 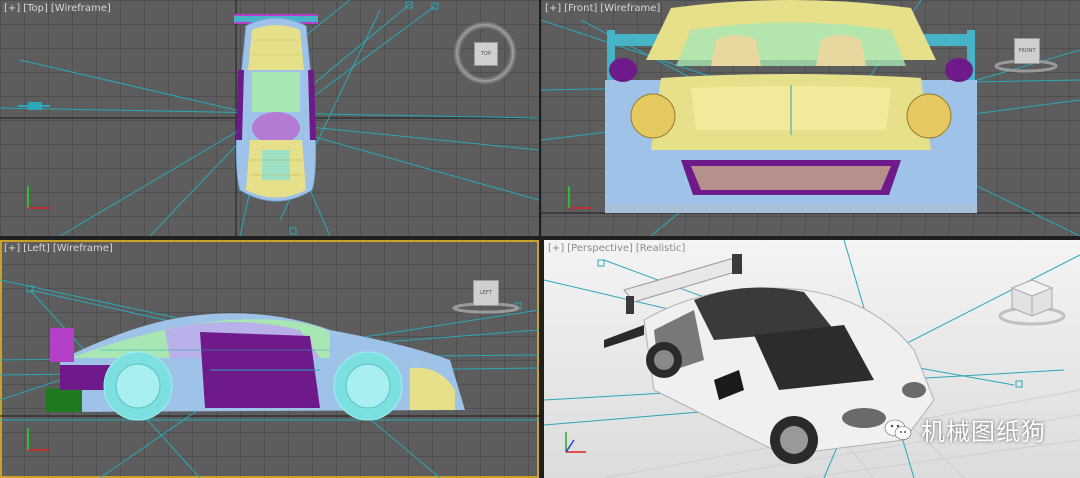 What do you see at coordinates (276, 108) in the screenshot?
I see `car-top-wireframe` at bounding box center [276, 108].